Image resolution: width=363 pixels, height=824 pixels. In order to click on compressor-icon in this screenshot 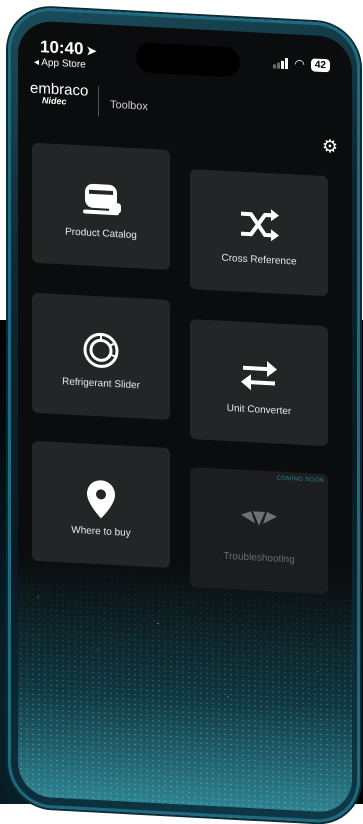, I will do `click(101, 200)`.